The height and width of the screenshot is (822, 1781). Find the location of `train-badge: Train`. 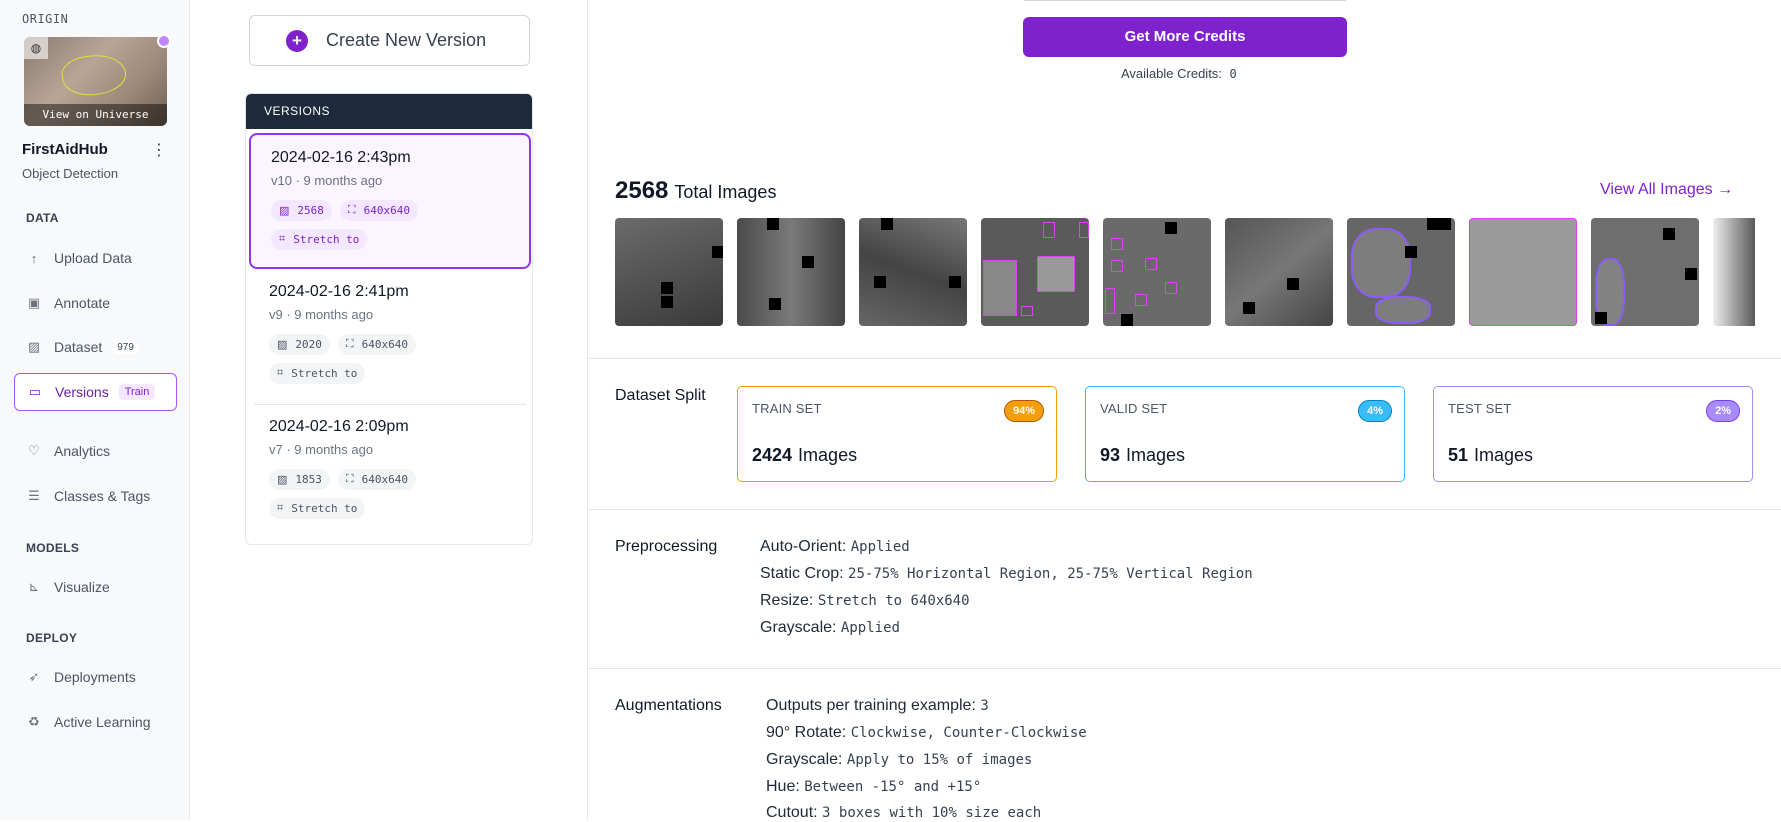

train-badge: Train is located at coordinates (137, 392).